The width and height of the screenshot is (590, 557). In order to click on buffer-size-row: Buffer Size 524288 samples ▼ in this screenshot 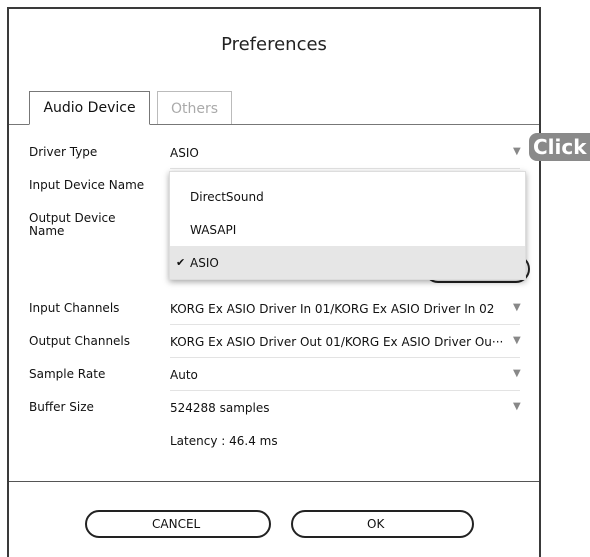, I will do `click(274, 407)`.